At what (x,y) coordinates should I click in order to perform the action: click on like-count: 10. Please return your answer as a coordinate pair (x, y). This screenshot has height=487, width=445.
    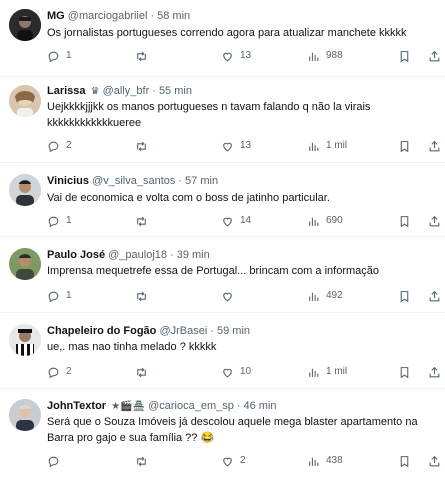
    Looking at the image, I should click on (246, 371).